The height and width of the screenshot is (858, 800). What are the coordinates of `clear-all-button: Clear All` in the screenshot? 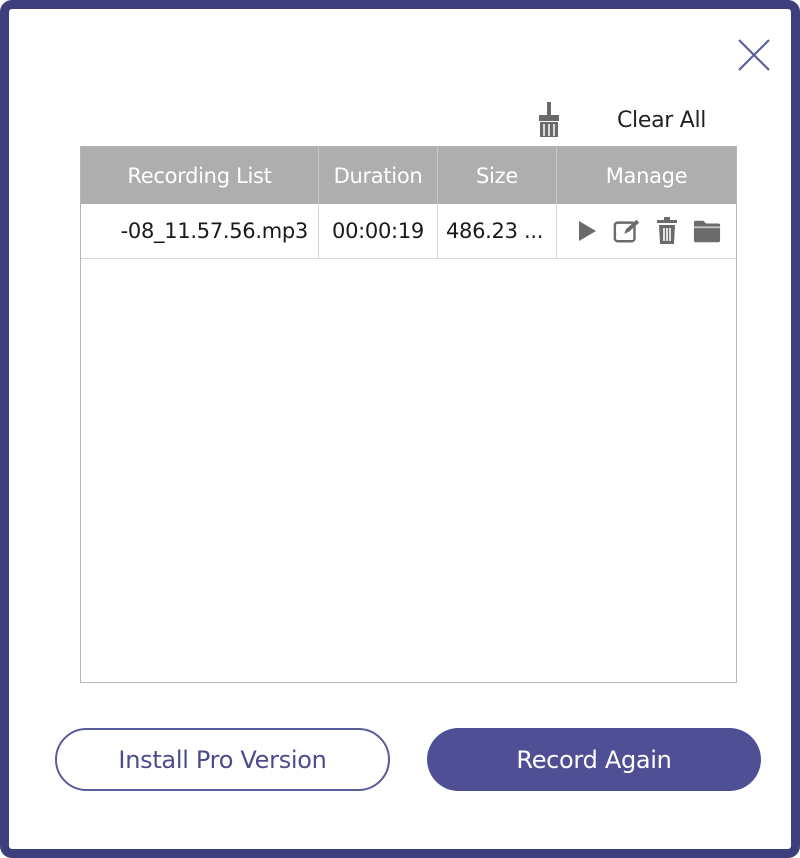 It's located at (620, 120).